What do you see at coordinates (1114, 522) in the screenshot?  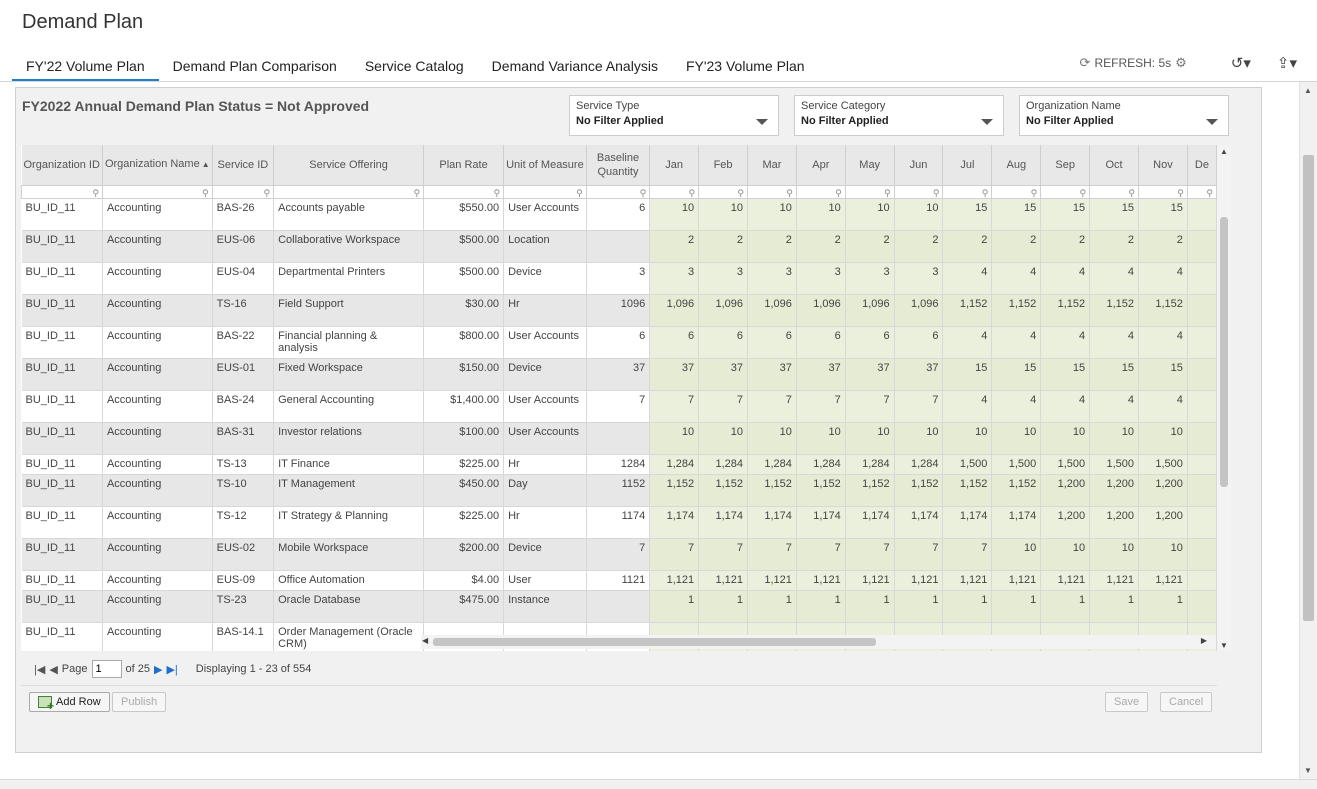 I see `table-cell: 1,200` at bounding box center [1114, 522].